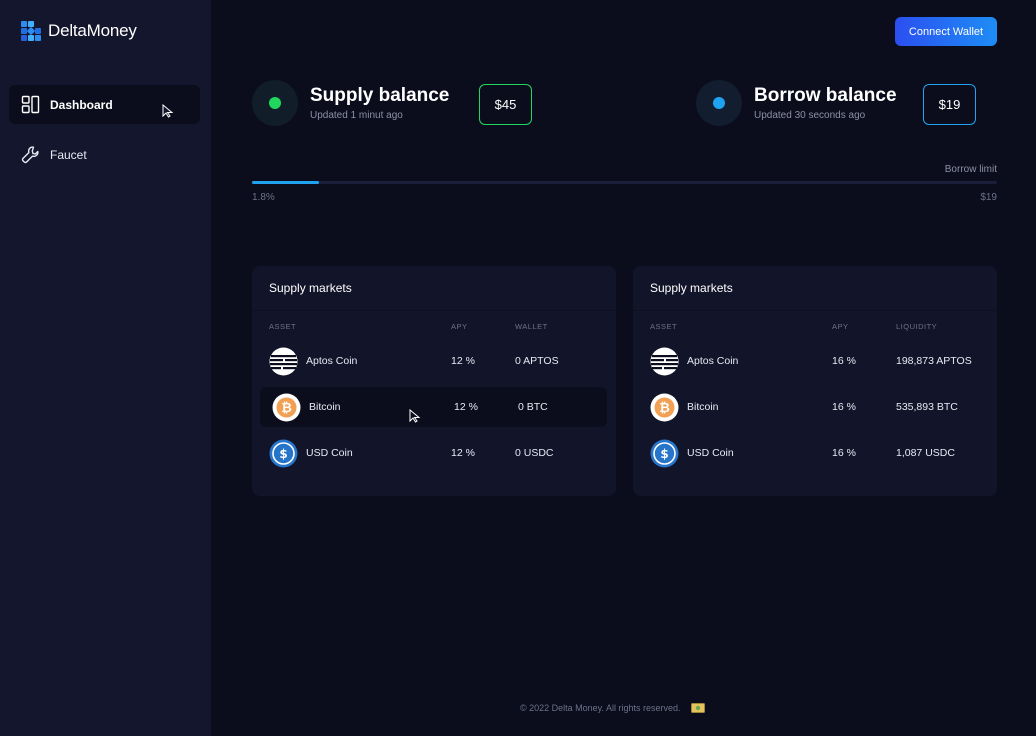 Image resolution: width=1036 pixels, height=736 pixels. Describe the element at coordinates (970, 169) in the screenshot. I see `borrow-limit-label: Borrow limit` at that location.